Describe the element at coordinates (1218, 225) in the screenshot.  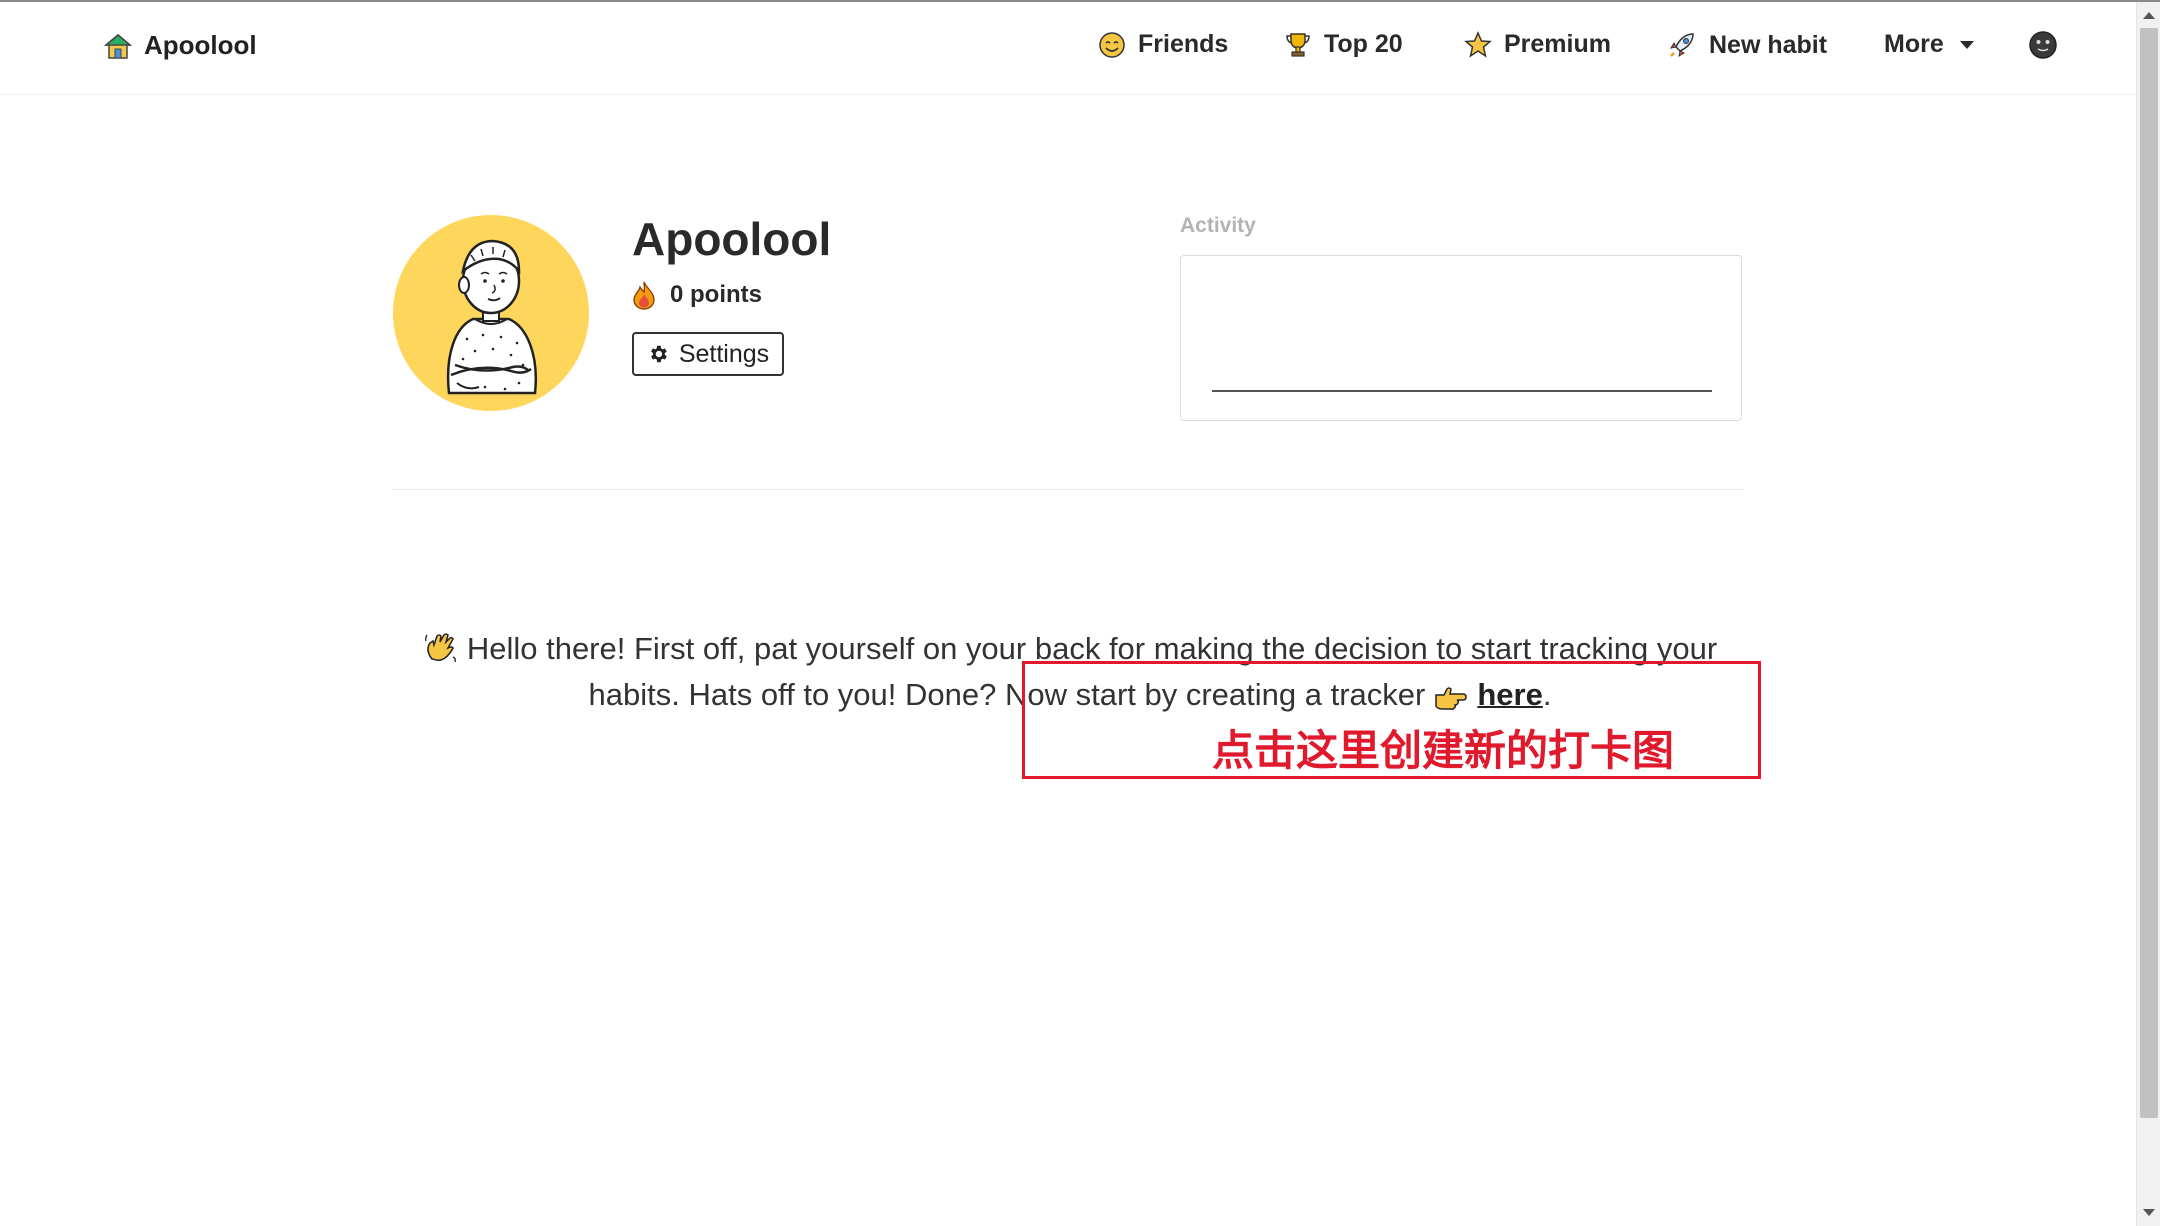
I see `activity-label: Activity` at that location.